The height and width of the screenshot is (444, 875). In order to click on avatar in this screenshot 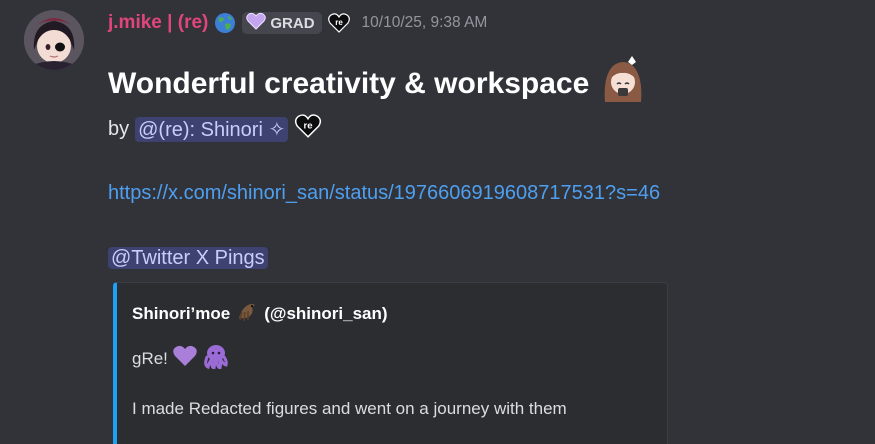, I will do `click(54, 40)`.